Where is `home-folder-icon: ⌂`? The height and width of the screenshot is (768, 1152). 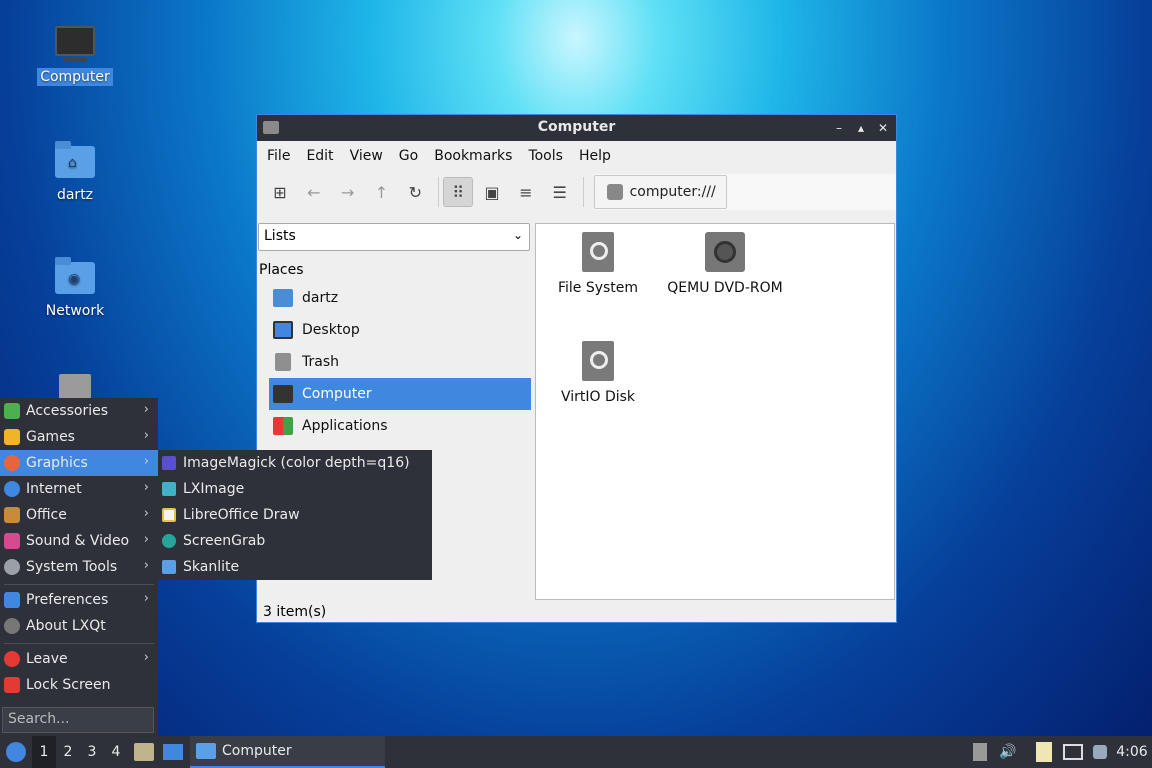
home-folder-icon: ⌂ is located at coordinates (75, 160).